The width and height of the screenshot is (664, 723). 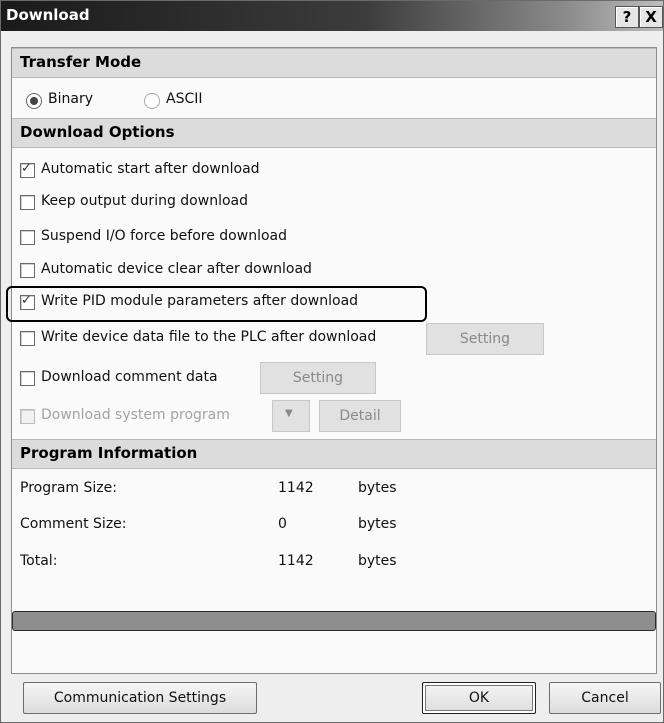 What do you see at coordinates (109, 453) in the screenshot?
I see `program-information-title: Program Information` at bounding box center [109, 453].